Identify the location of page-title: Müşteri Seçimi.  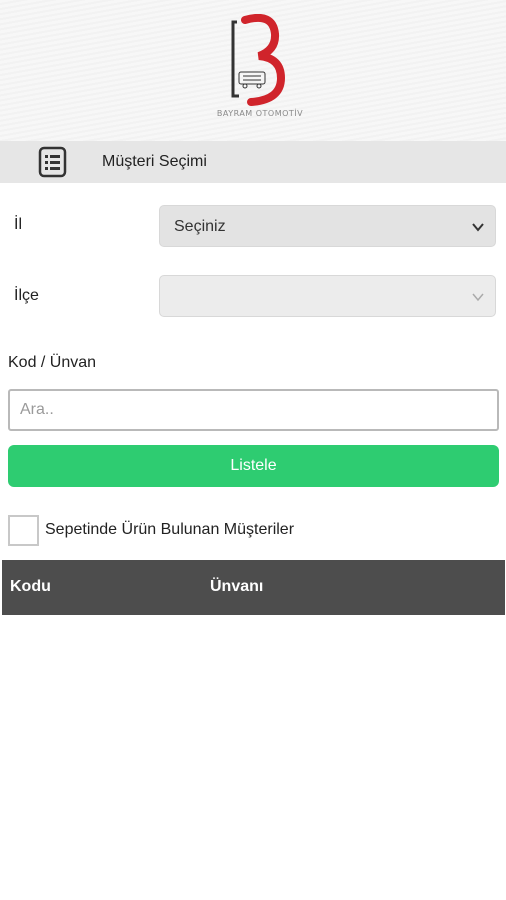
(154, 161).